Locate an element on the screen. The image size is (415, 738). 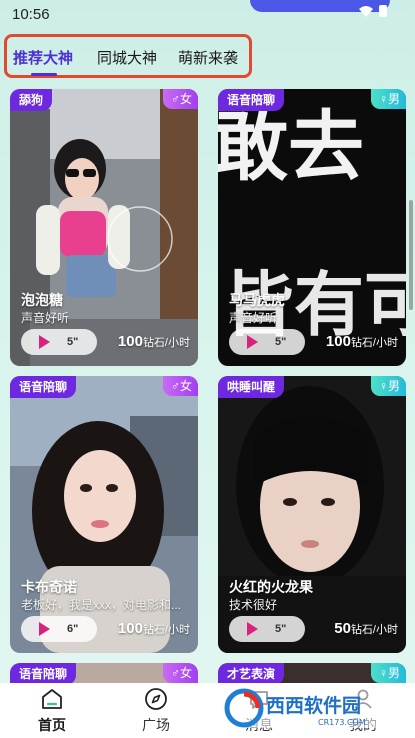
voice-duration: 6" is located at coordinates (73, 629).